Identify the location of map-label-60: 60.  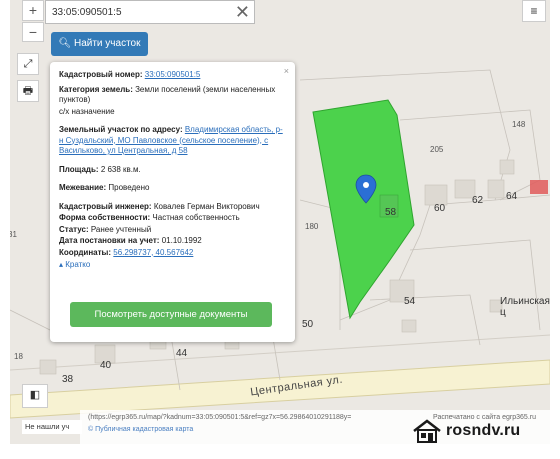
(440, 208).